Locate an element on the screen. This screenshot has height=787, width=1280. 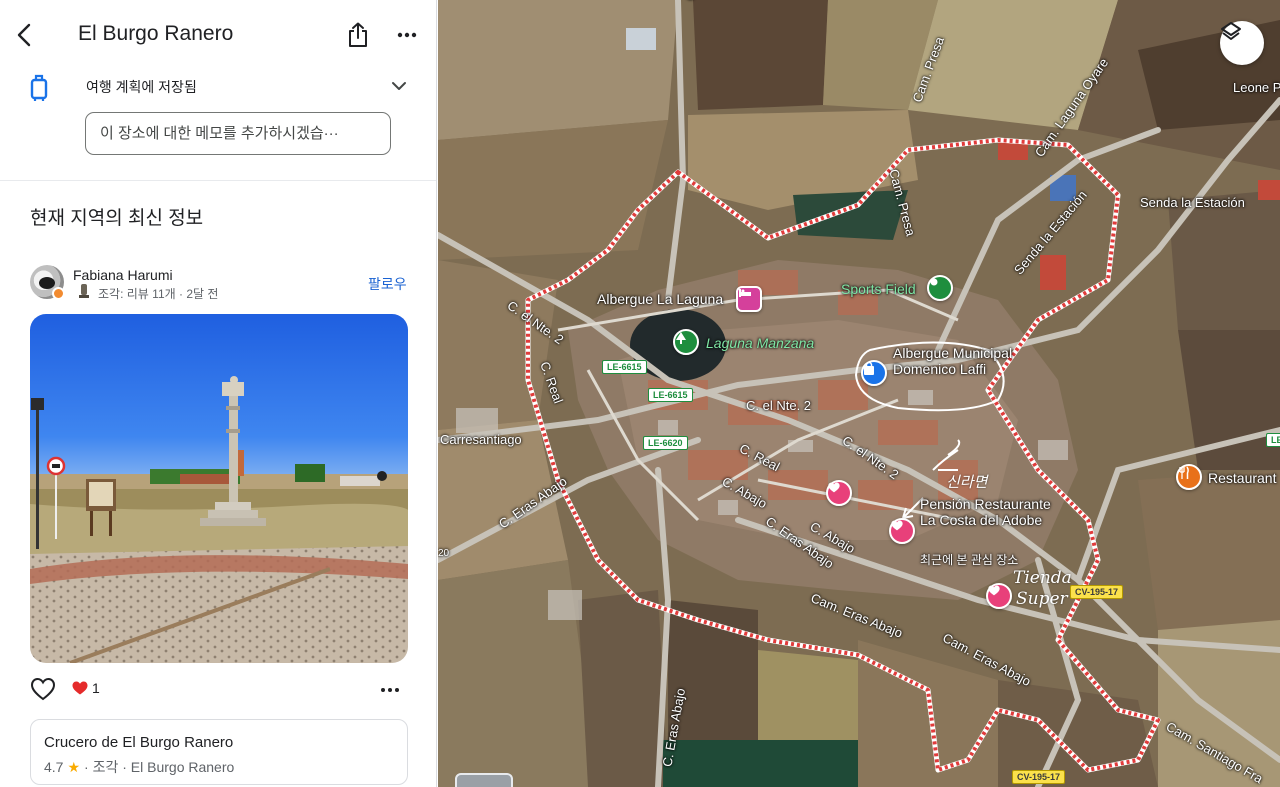
share-button is located at coordinates (358, 35).